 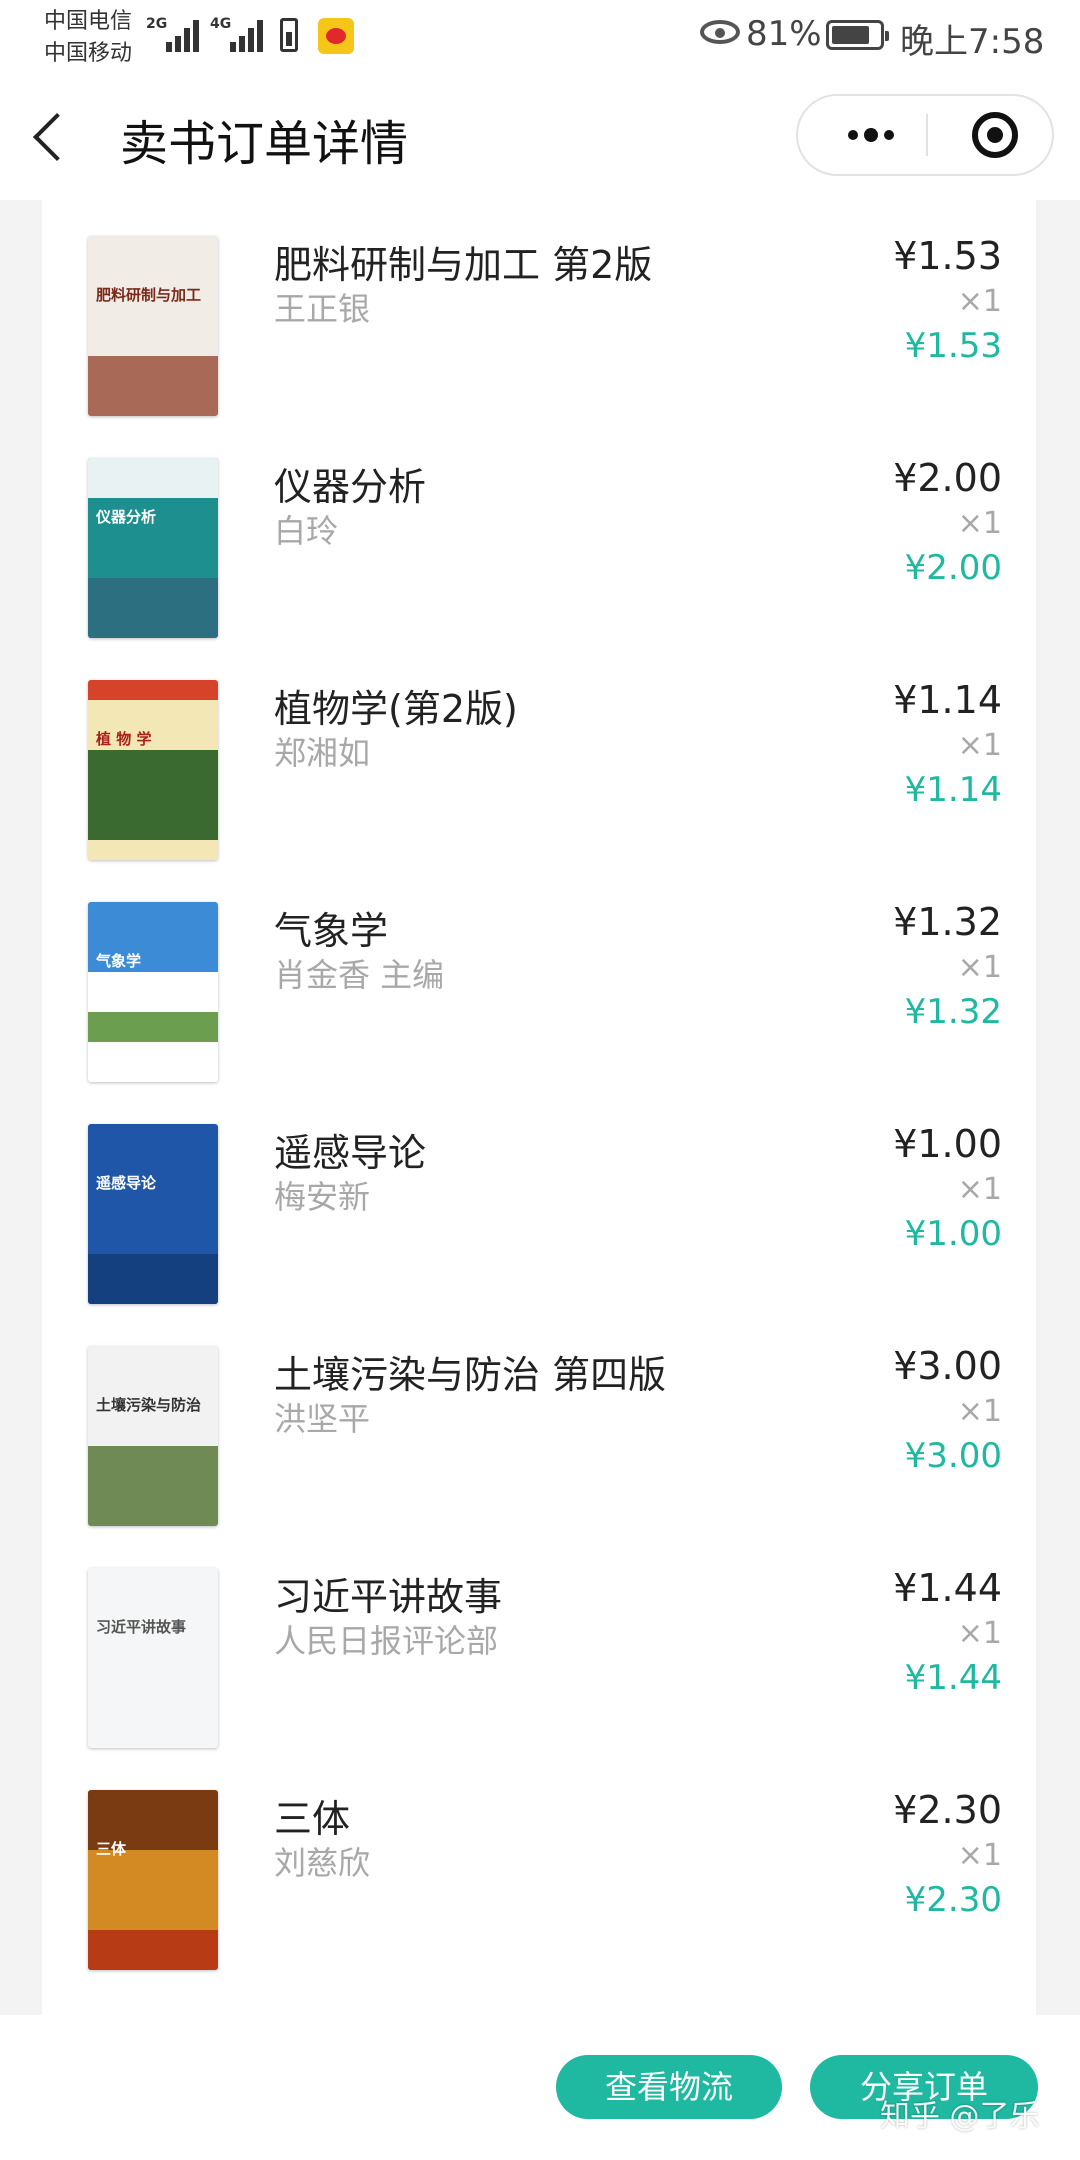 I want to click on nav-bar: 卖书订单详情, so click(x=540, y=135).